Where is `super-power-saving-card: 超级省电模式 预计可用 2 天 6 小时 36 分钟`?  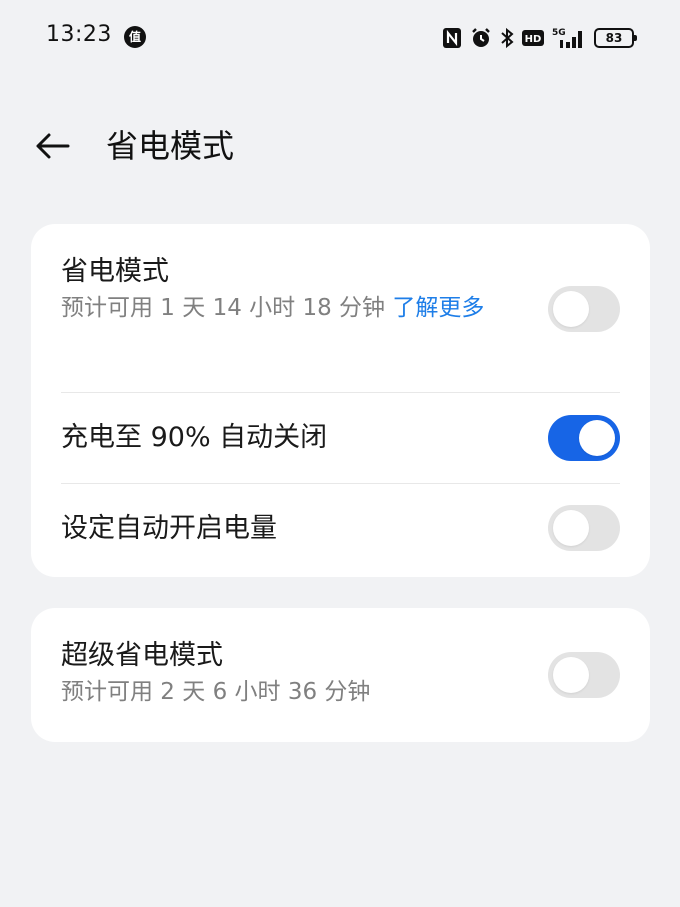
super-power-saving-card: 超级省电模式 预计可用 2 天 6 小时 36 分钟 is located at coordinates (340, 675).